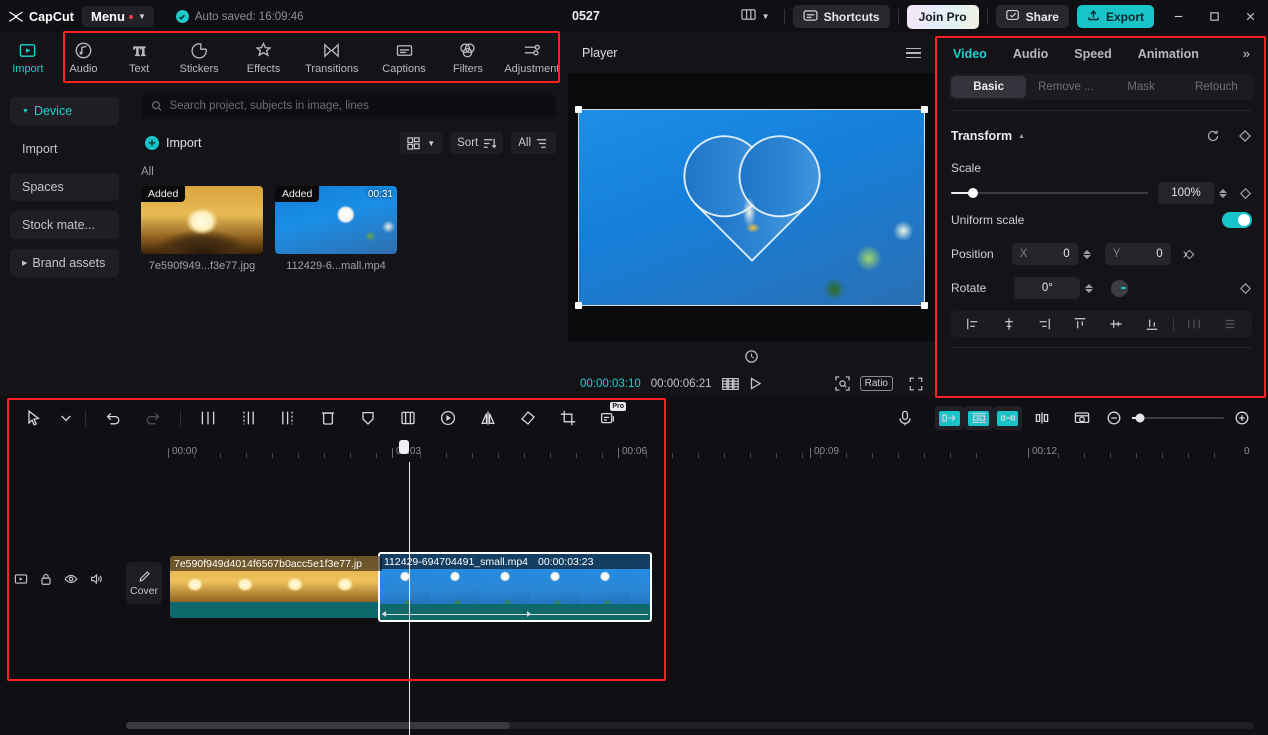 This screenshot has width=1268, height=735. What do you see at coordinates (1120, 288) in the screenshot?
I see `rotate-dial` at bounding box center [1120, 288].